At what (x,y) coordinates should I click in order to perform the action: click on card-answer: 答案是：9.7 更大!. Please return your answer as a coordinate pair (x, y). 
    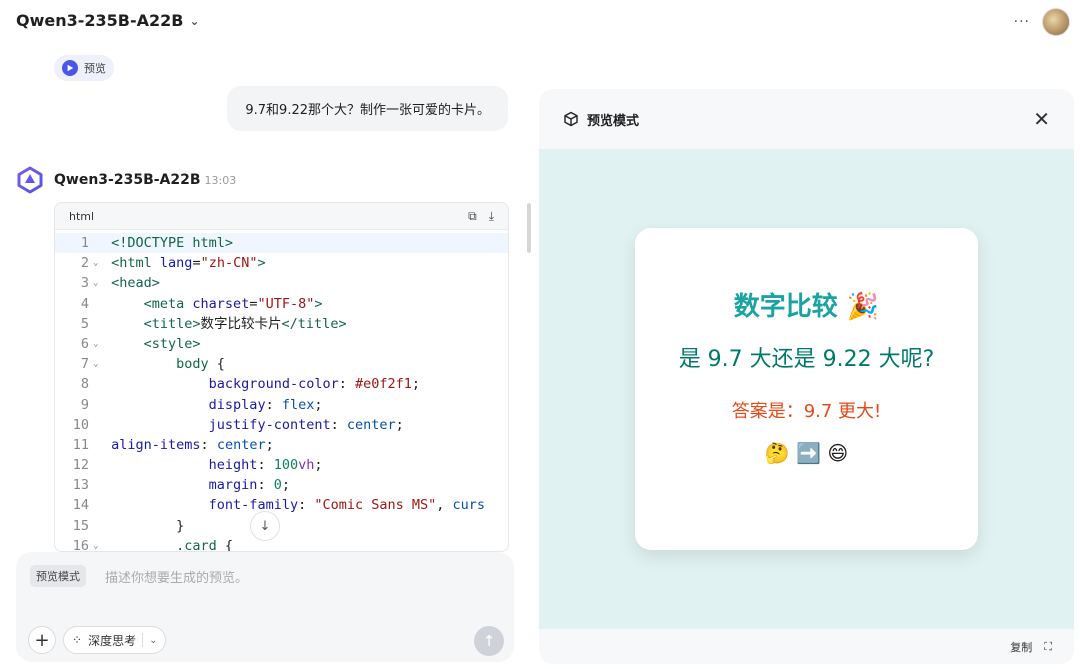
    Looking at the image, I should click on (806, 411).